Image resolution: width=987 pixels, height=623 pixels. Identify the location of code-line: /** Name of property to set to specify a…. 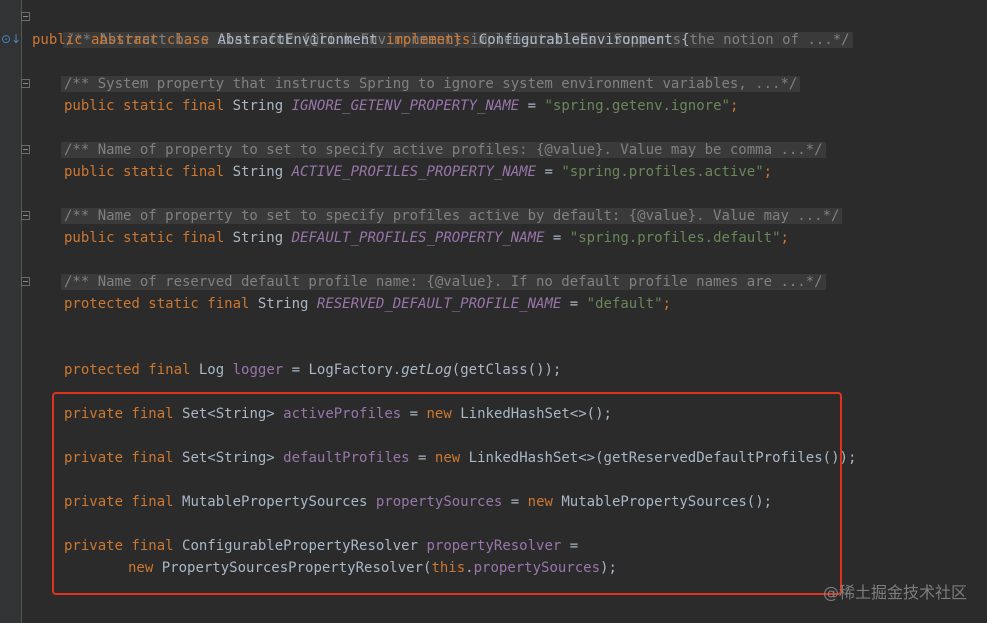
(443, 150).